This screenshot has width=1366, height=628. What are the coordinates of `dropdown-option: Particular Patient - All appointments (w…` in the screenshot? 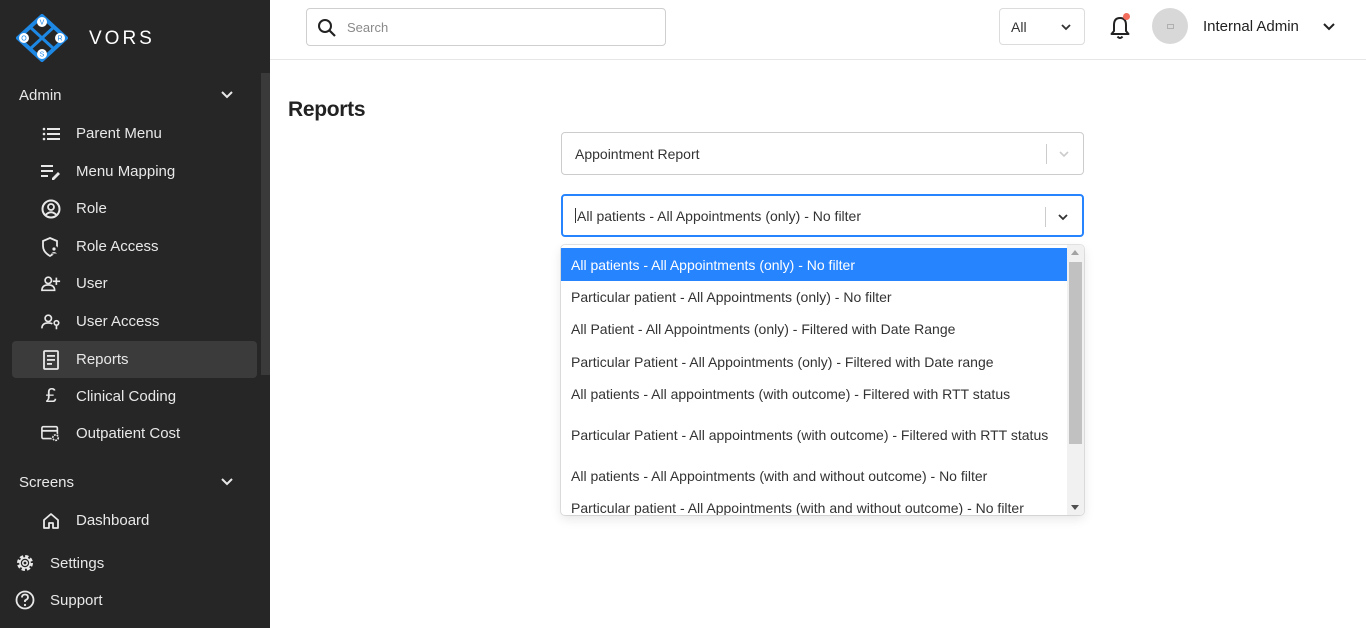 It's located at (814, 435).